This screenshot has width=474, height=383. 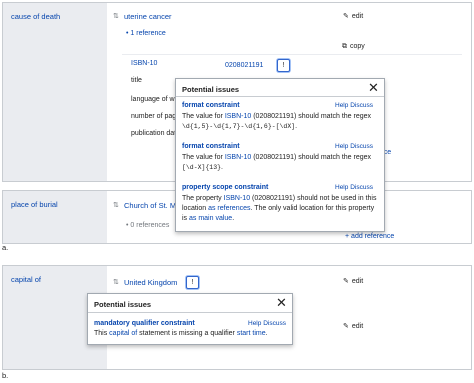 I want to click on references-toggle: • 1 reference, so click(x=146, y=33).